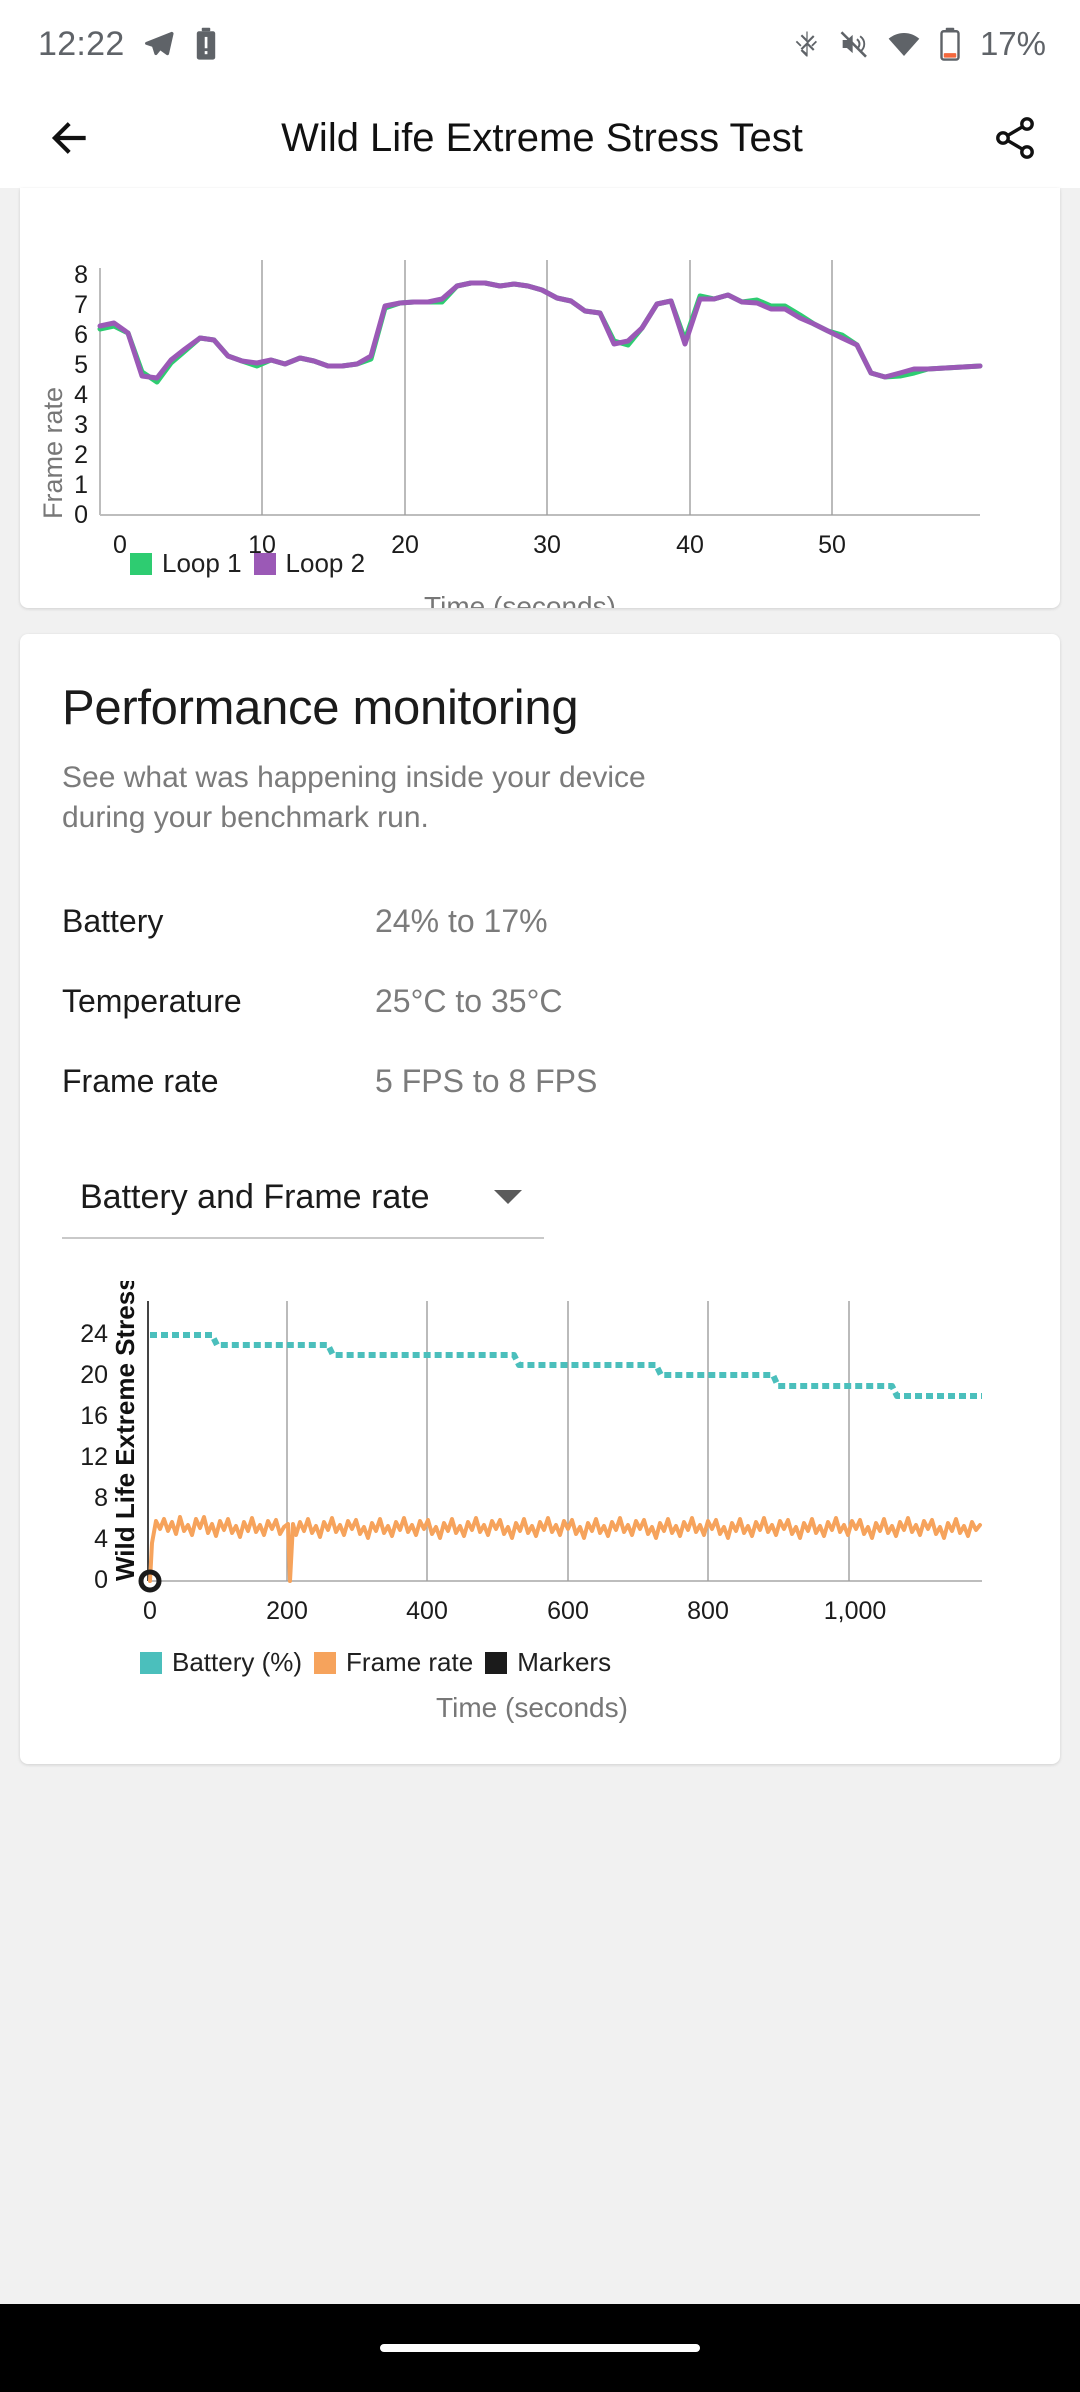  What do you see at coordinates (540, 44) in the screenshot?
I see `status-bar: 12:22 17%` at bounding box center [540, 44].